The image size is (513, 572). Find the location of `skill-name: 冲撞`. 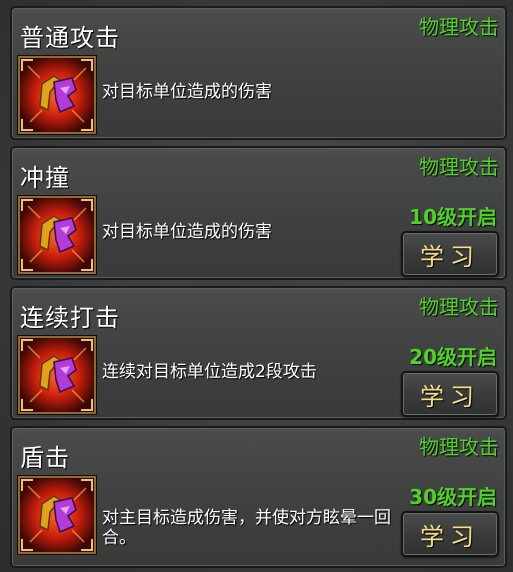

skill-name: 冲撞 is located at coordinates (45, 178).